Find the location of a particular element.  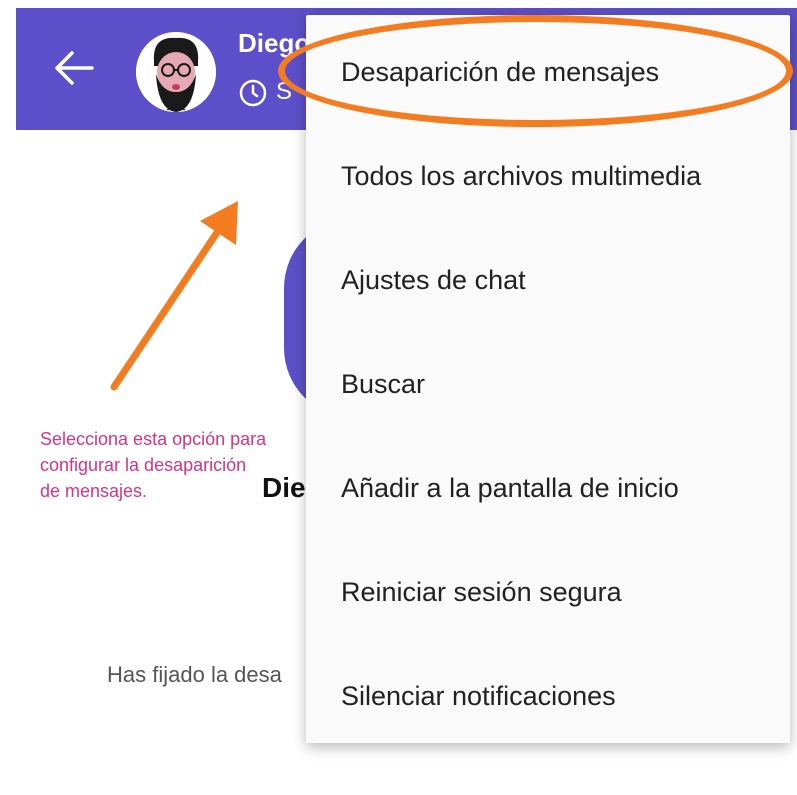

annotation-line-1: Selecciona esta opción para is located at coordinates (153, 439).